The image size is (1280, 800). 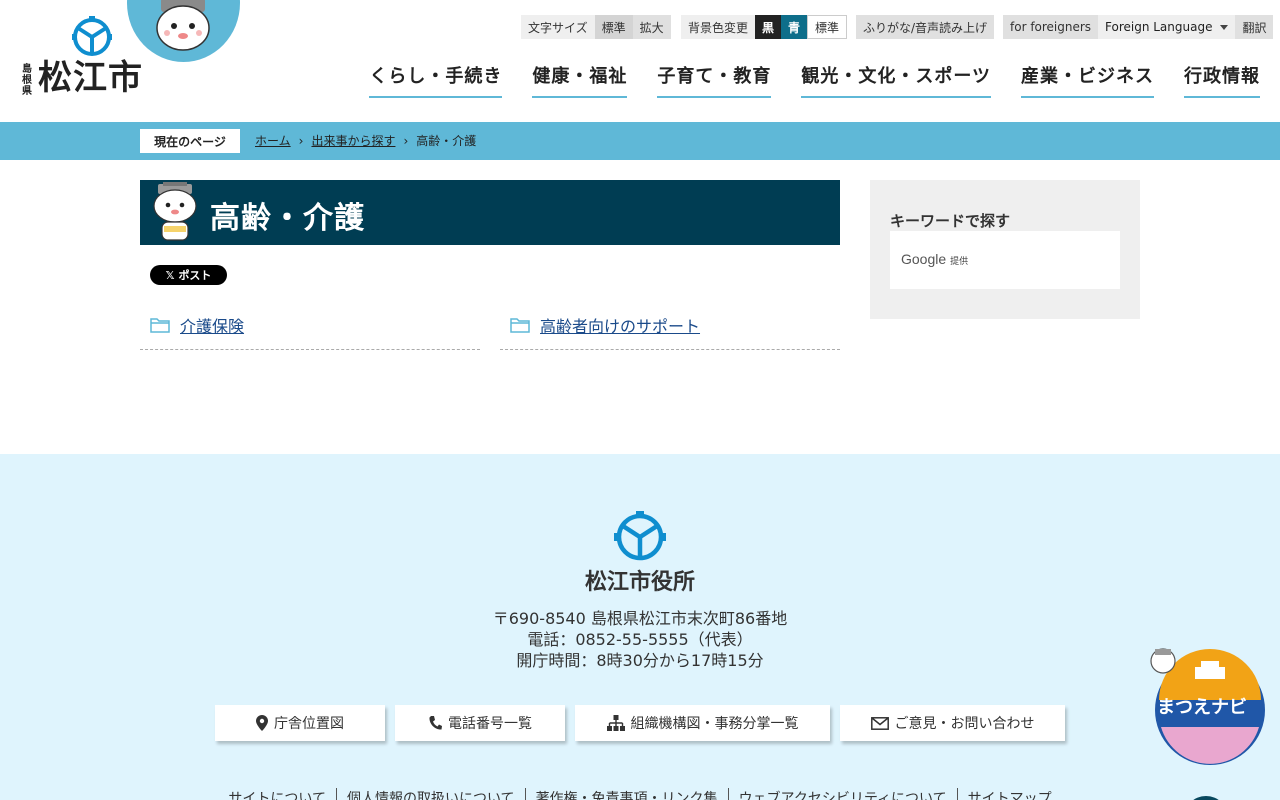 I want to click on office-map-label: 庁舎位置図, so click(x=309, y=724).